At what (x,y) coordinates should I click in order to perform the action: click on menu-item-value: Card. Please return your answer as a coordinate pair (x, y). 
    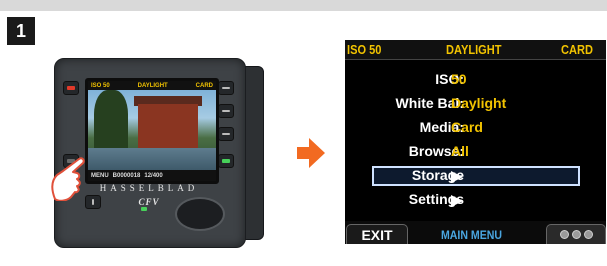
    Looking at the image, I should click on (467, 127).